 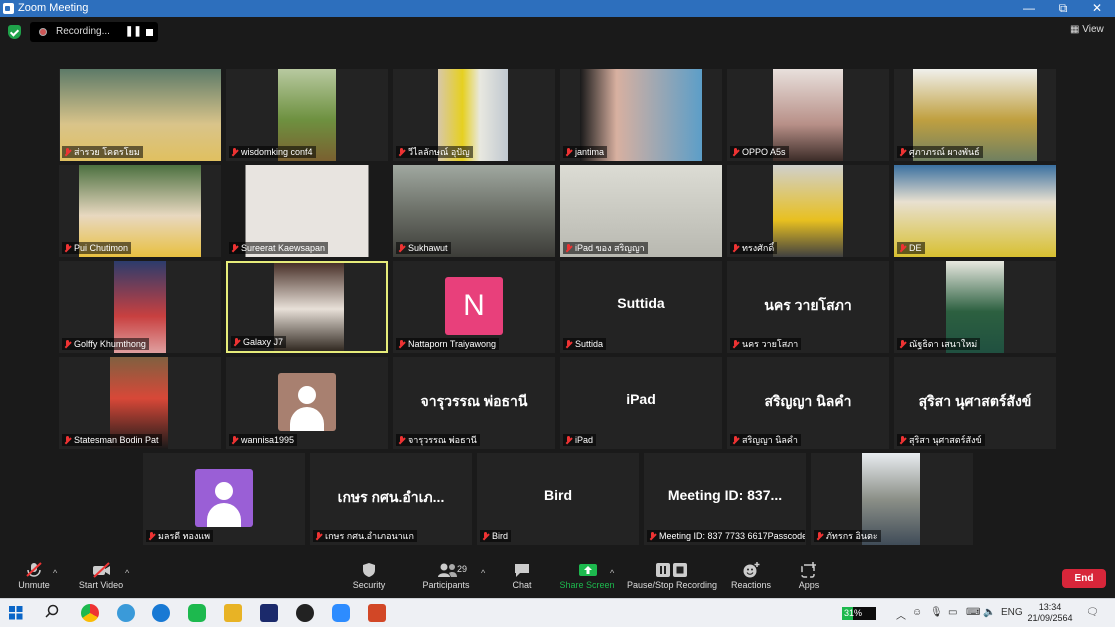 I want to click on tray-chevron-icon: ︿, so click(x=901, y=614).